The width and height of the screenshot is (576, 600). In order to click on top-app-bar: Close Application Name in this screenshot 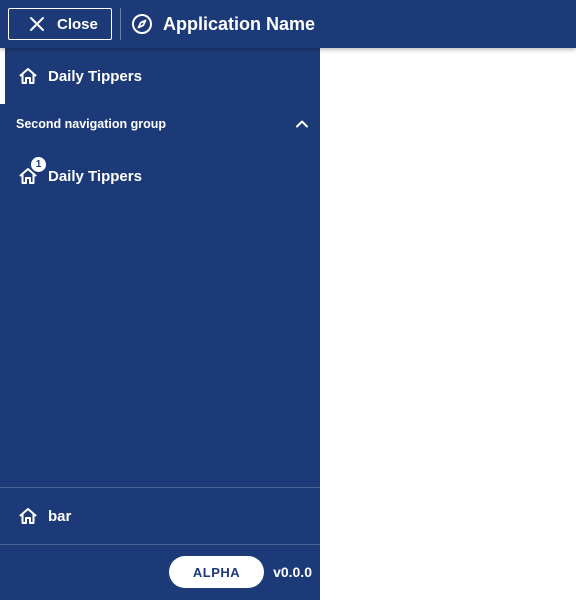, I will do `click(288, 24)`.